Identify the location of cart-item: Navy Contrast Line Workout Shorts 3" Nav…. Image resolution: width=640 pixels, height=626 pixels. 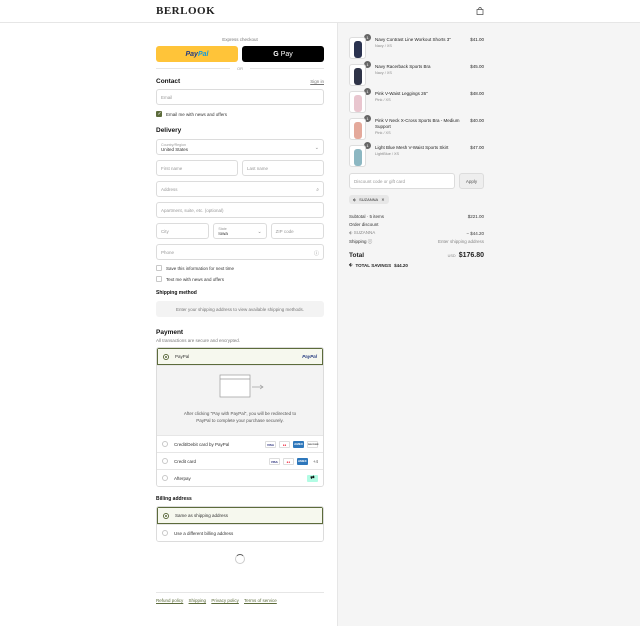
(416, 50).